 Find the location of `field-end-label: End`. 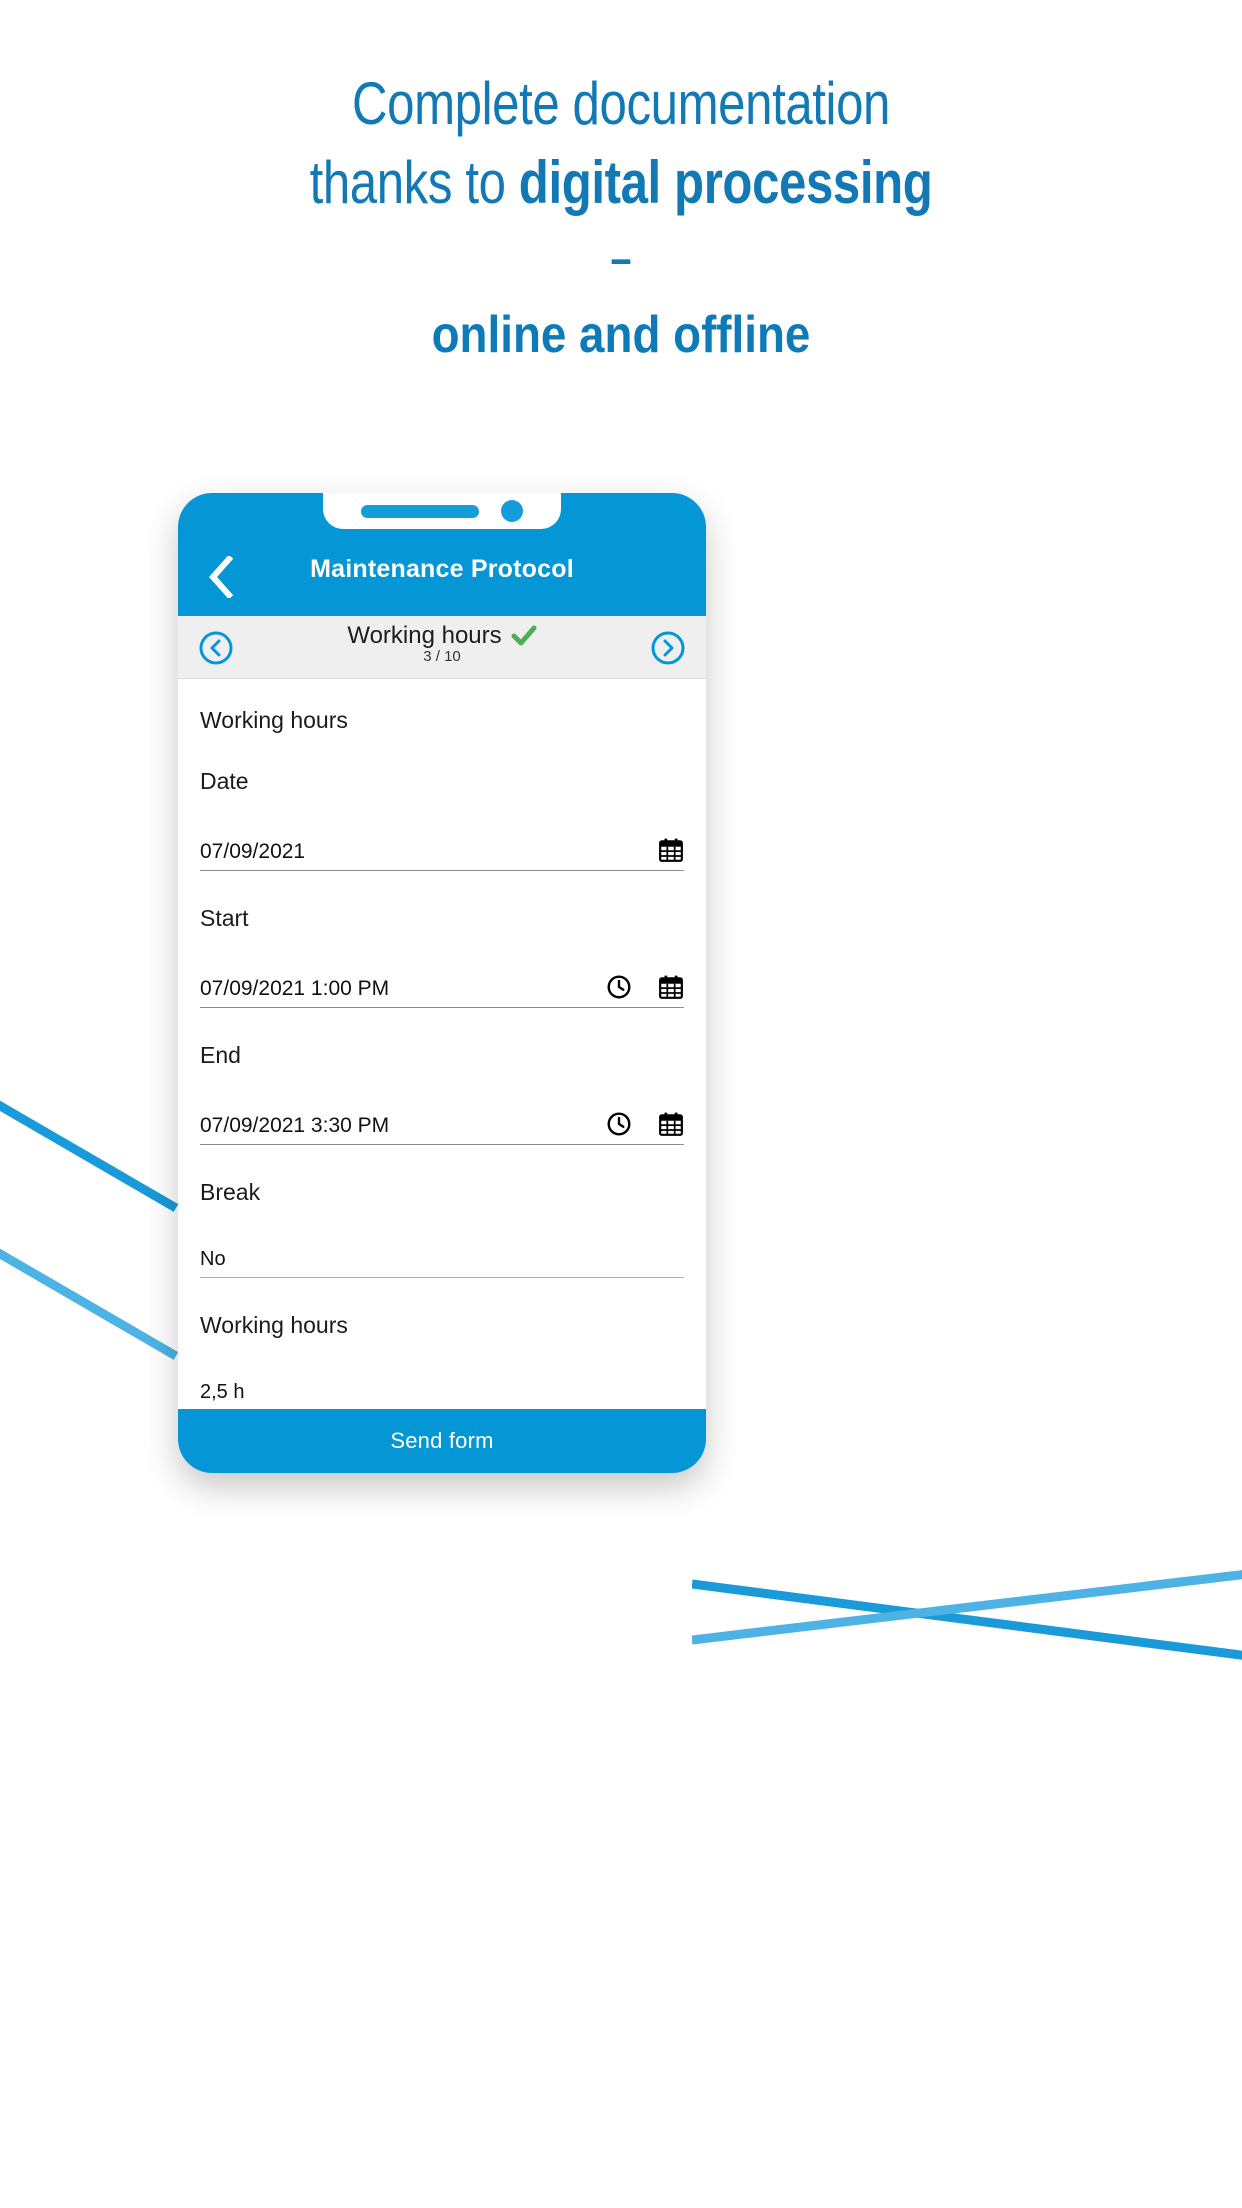

field-end-label: End is located at coordinates (220, 1055).